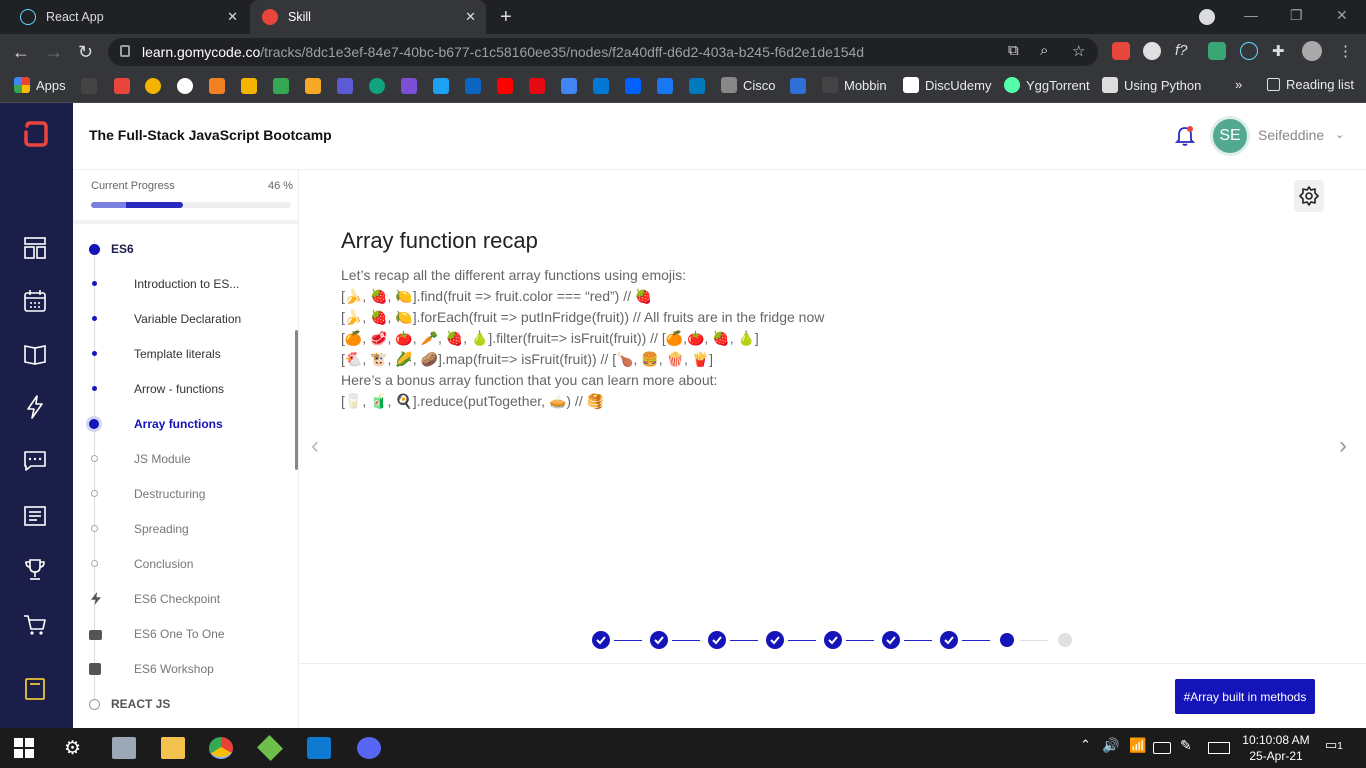 This screenshot has width=1366, height=768. What do you see at coordinates (441, 86) in the screenshot?
I see `twitter-icon` at bounding box center [441, 86].